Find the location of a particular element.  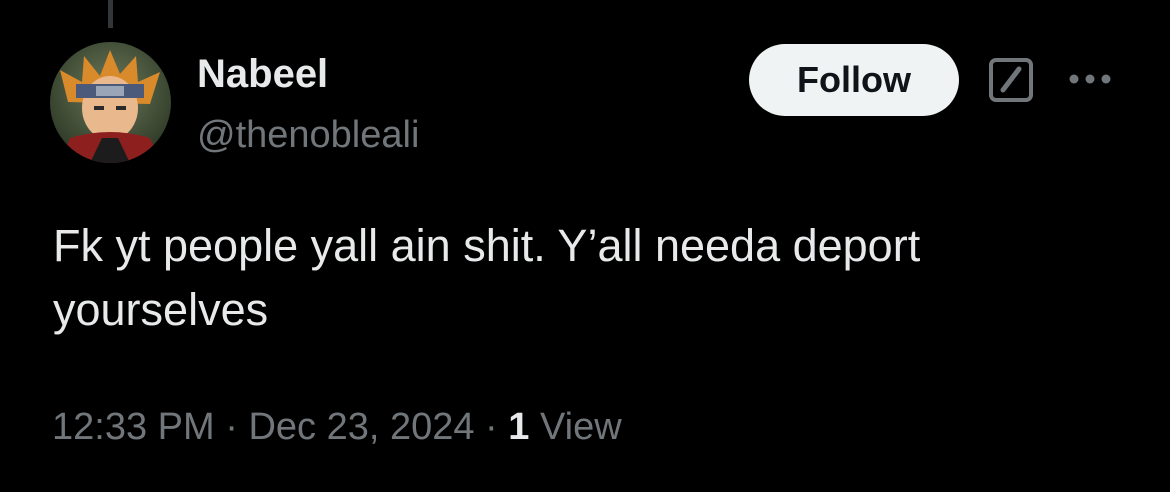

author-display-name: Nabeel is located at coordinates (262, 74).